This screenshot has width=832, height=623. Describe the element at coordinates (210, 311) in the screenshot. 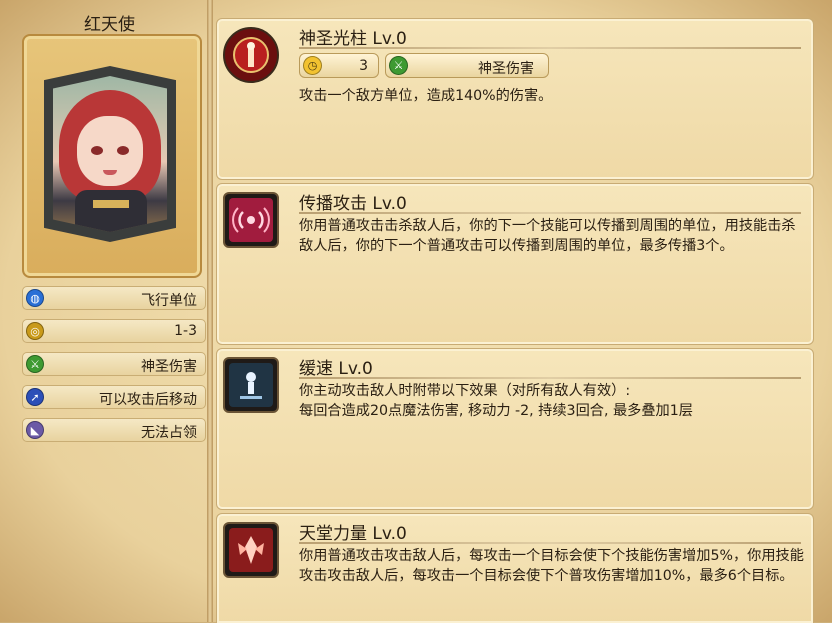

I see `panel-divider` at that location.